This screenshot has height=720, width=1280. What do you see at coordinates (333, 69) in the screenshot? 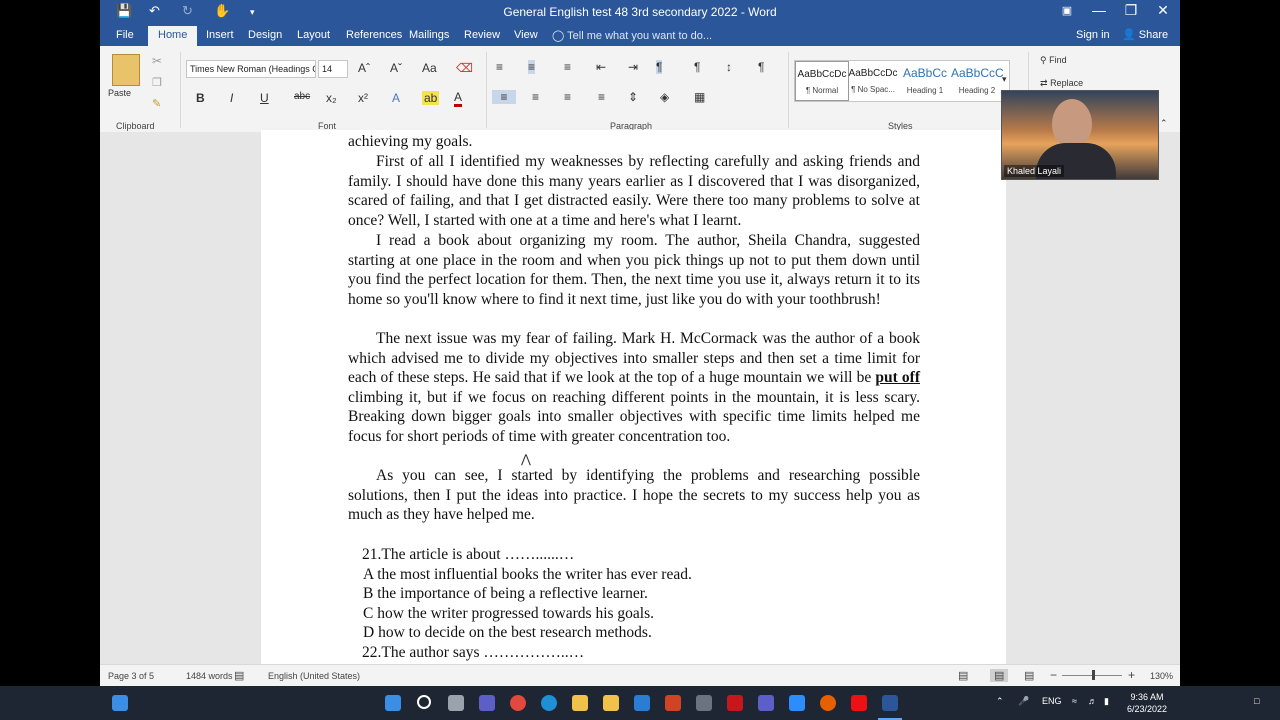
I see `font-size-select: 14` at bounding box center [333, 69].